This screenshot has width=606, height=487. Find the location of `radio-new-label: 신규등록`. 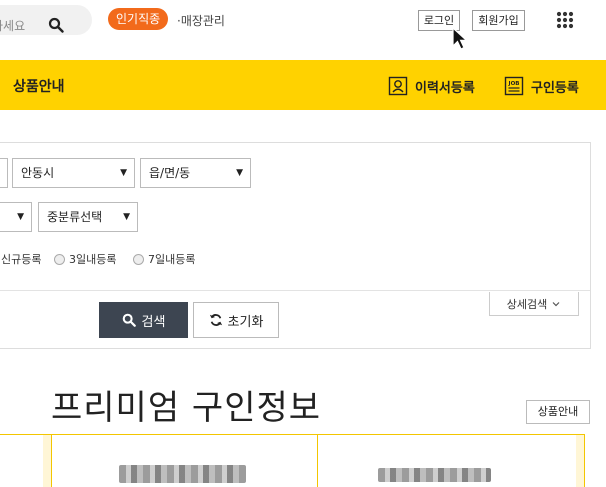

radio-new-label: 신규등록 is located at coordinates (21, 259).